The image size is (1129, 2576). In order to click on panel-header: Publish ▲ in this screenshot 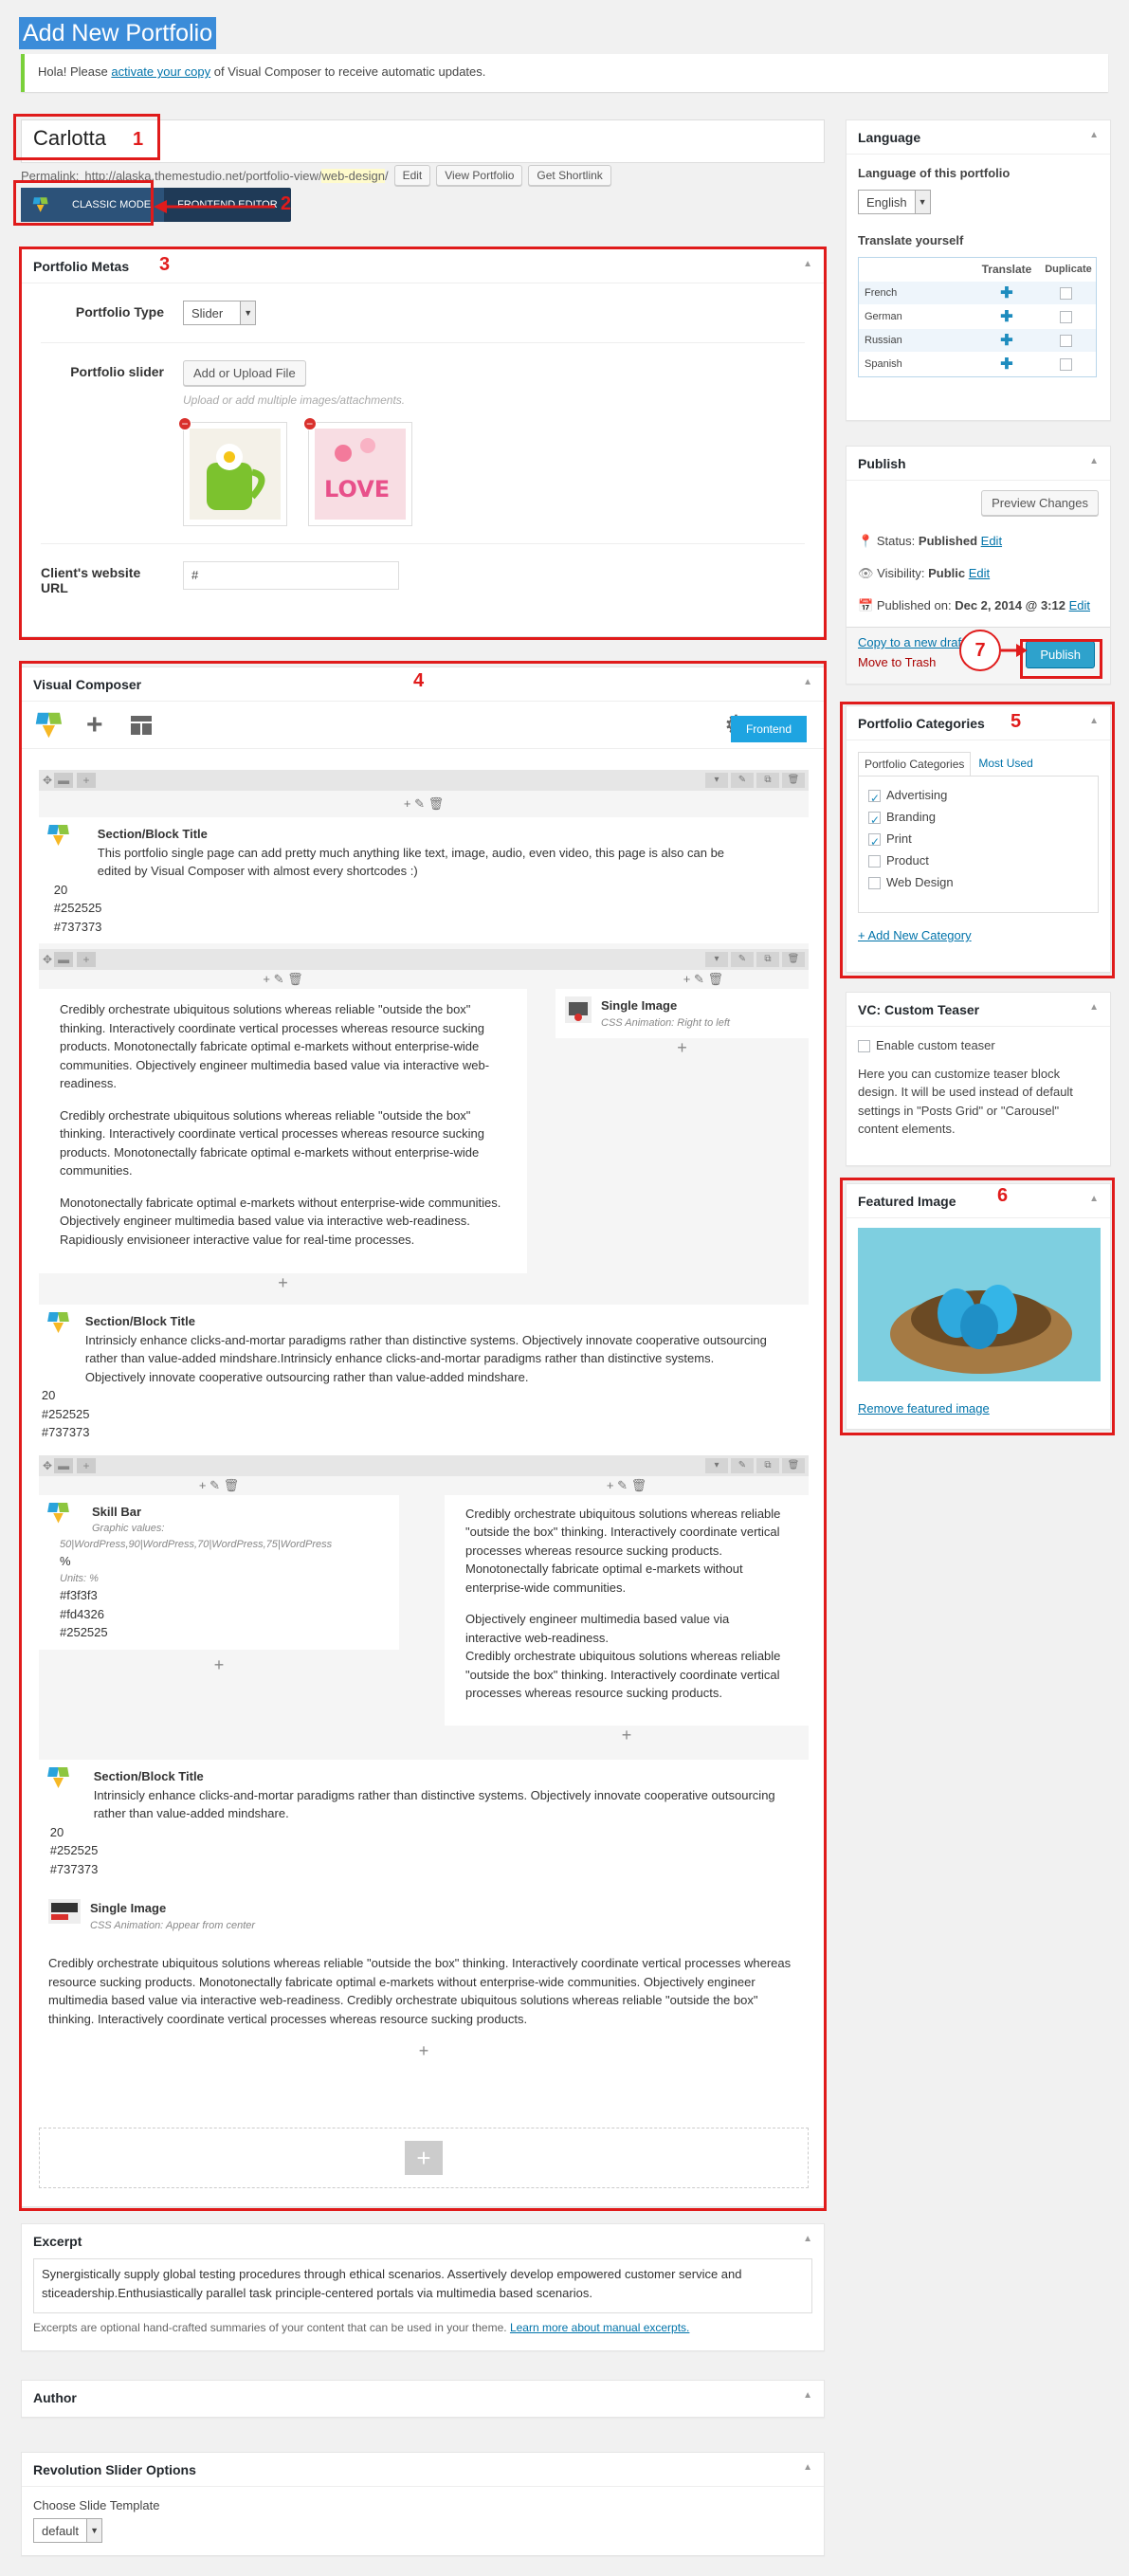, I will do `click(978, 464)`.